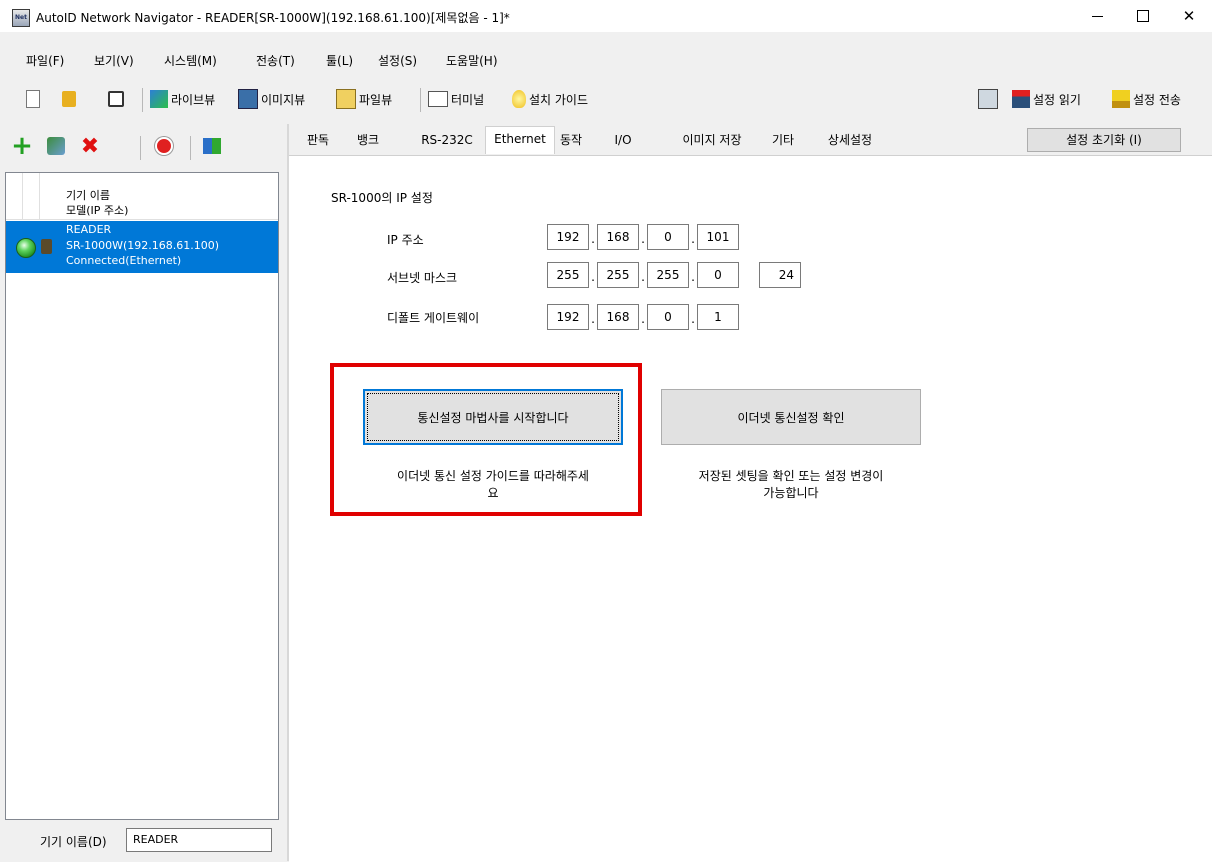  Describe the element at coordinates (783, 140) in the screenshot. I see `tab-other: 기타` at that location.